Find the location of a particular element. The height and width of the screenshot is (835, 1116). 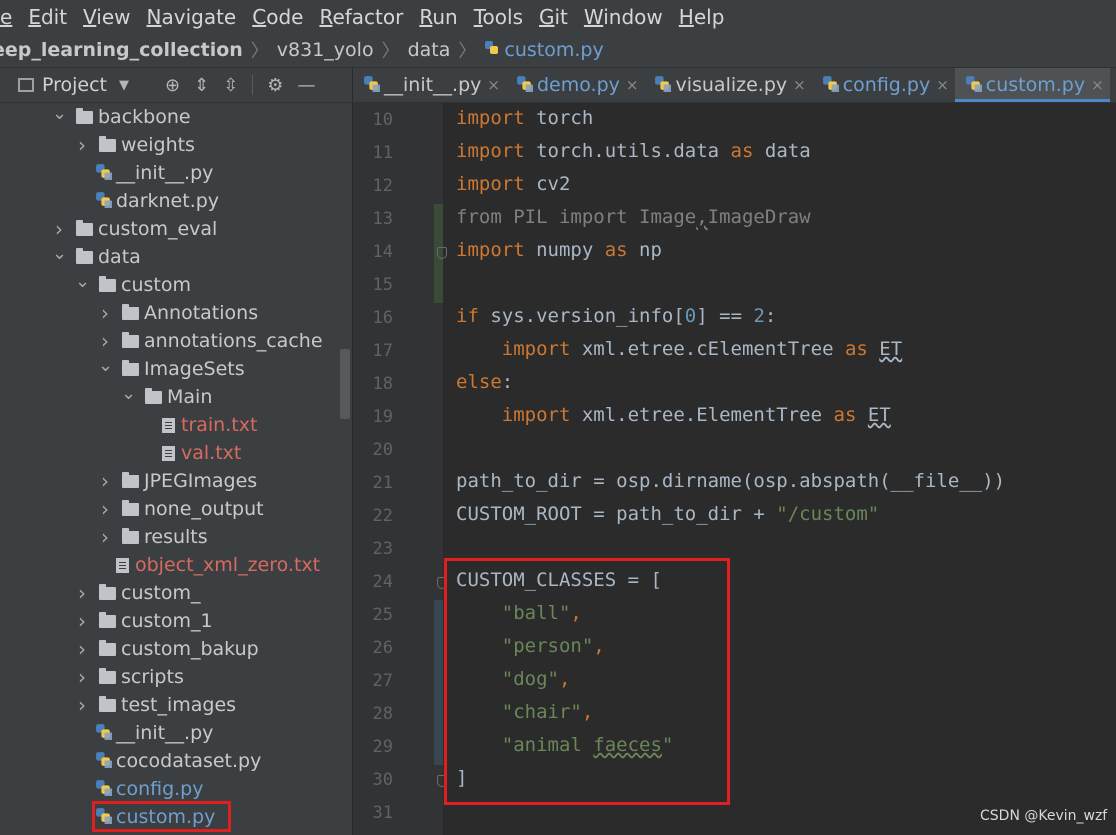

tab-init-py: __init__.py × is located at coordinates (429, 85).